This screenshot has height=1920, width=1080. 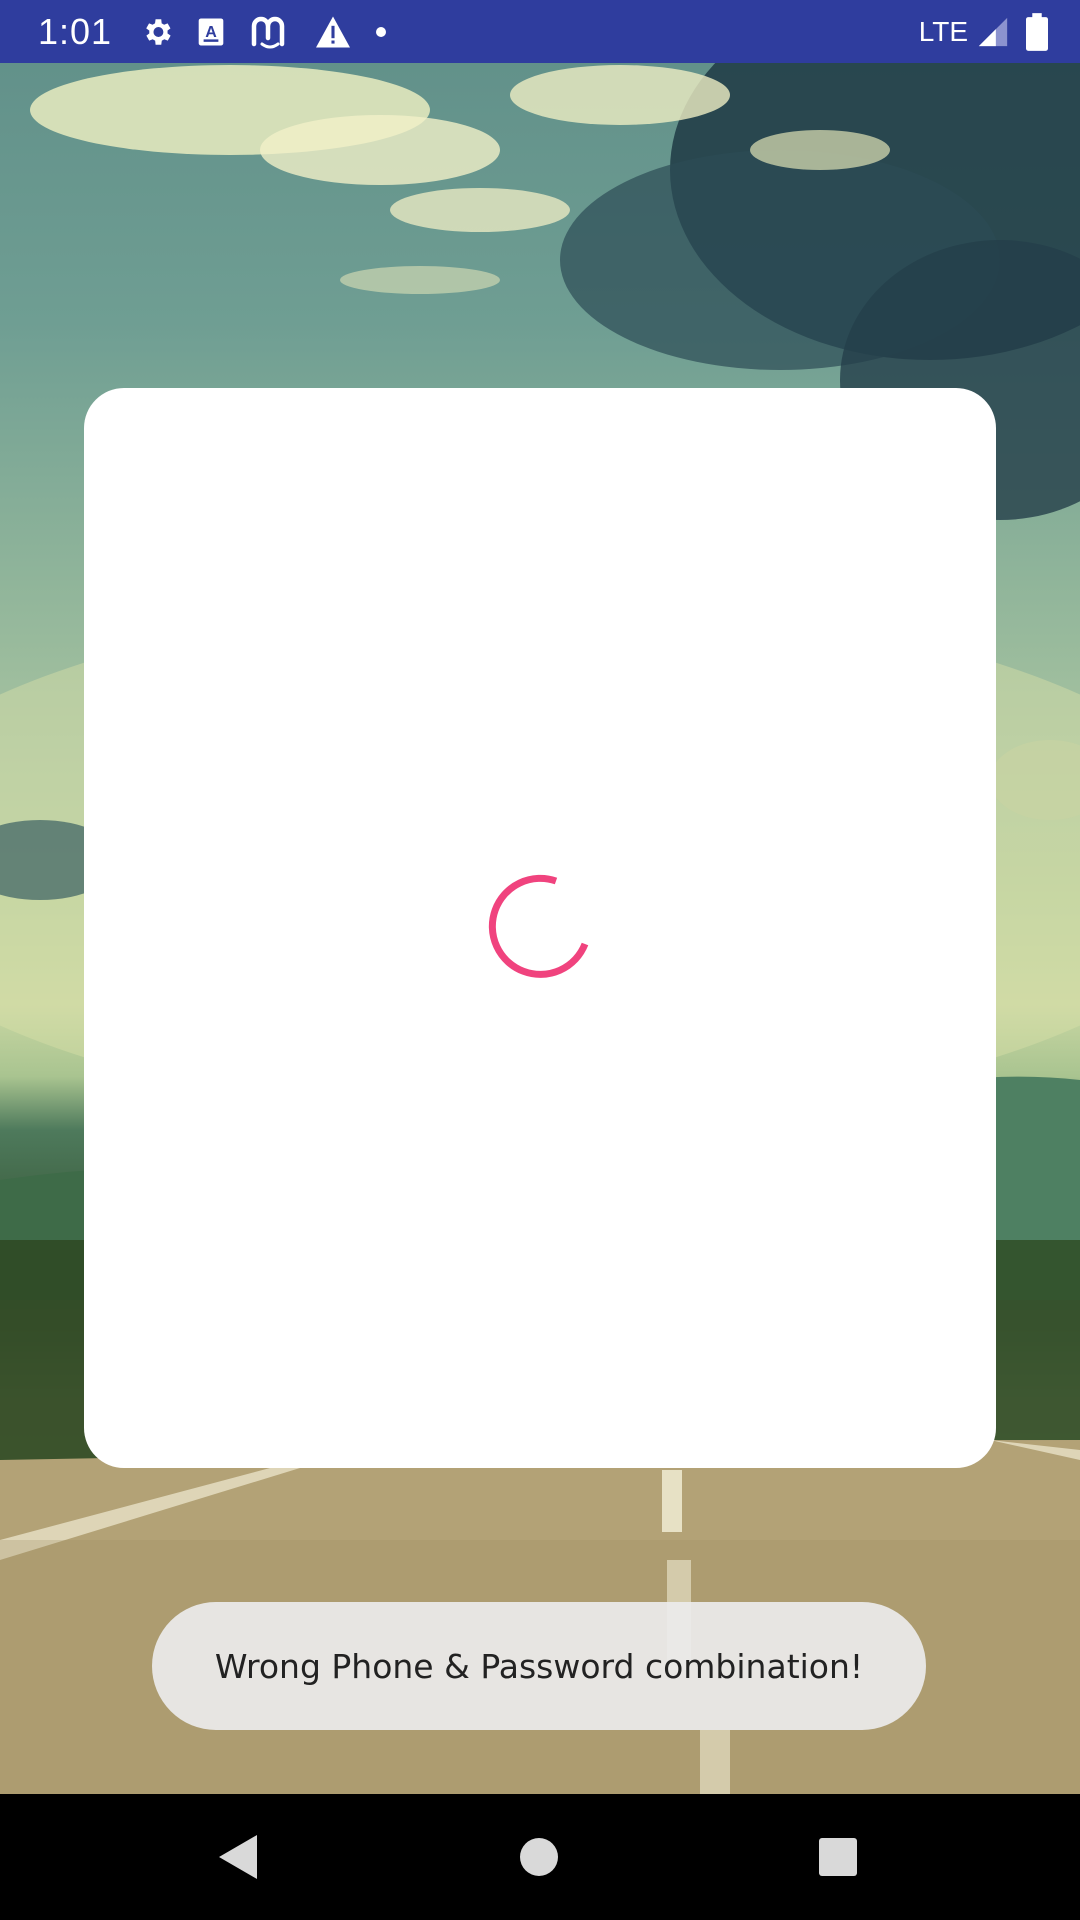 I want to click on system-icons: LTE, so click(x=983, y=31).